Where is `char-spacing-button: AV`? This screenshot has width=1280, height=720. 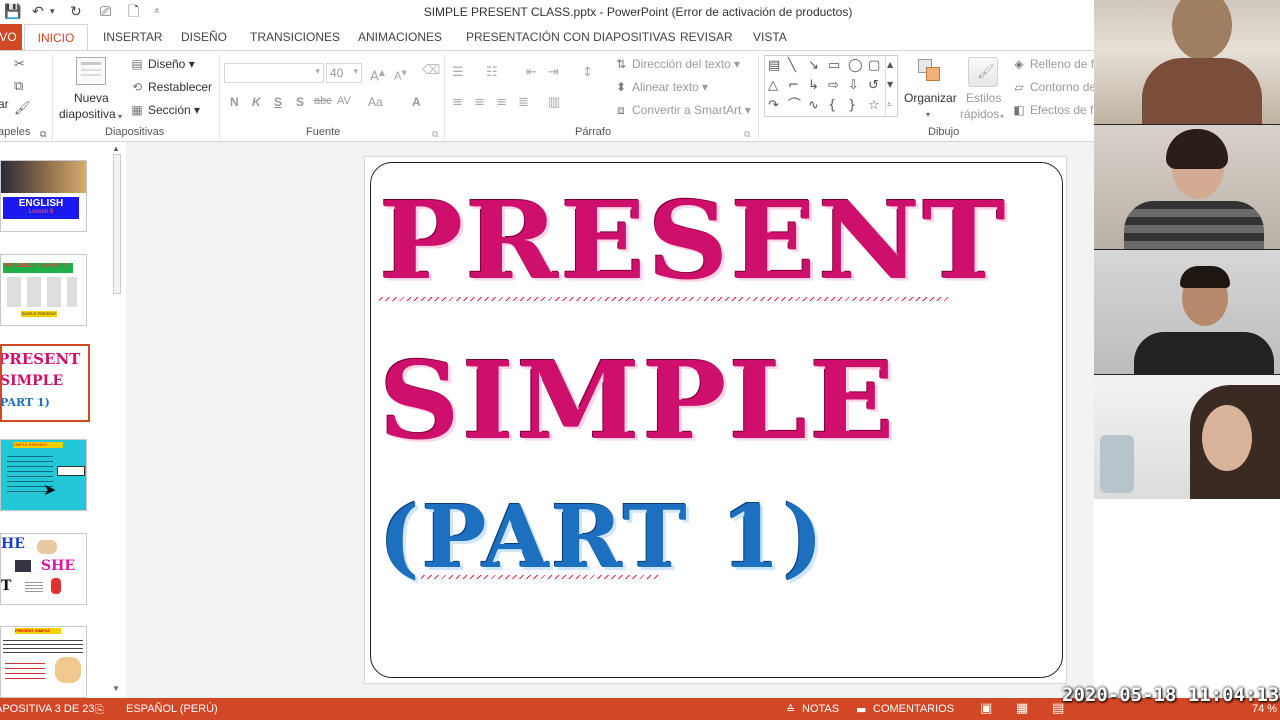 char-spacing-button: AV is located at coordinates (344, 101).